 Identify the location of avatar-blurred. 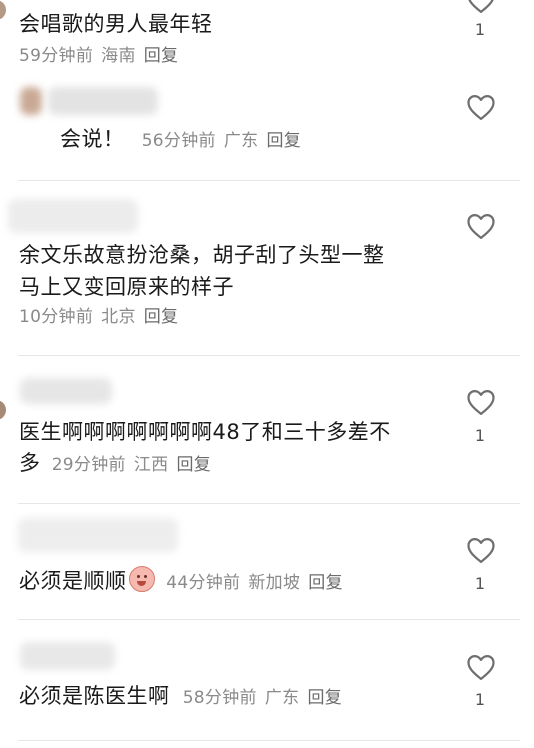
(31, 101).